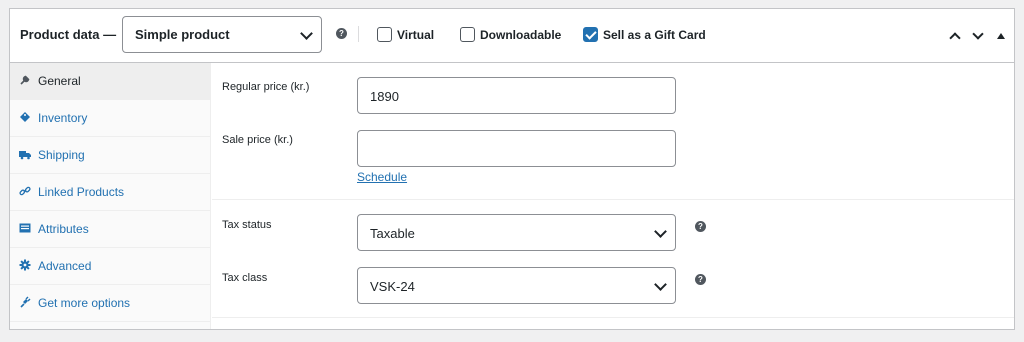 The height and width of the screenshot is (342, 1024). I want to click on tab-shipping: Shipping, so click(110, 155).